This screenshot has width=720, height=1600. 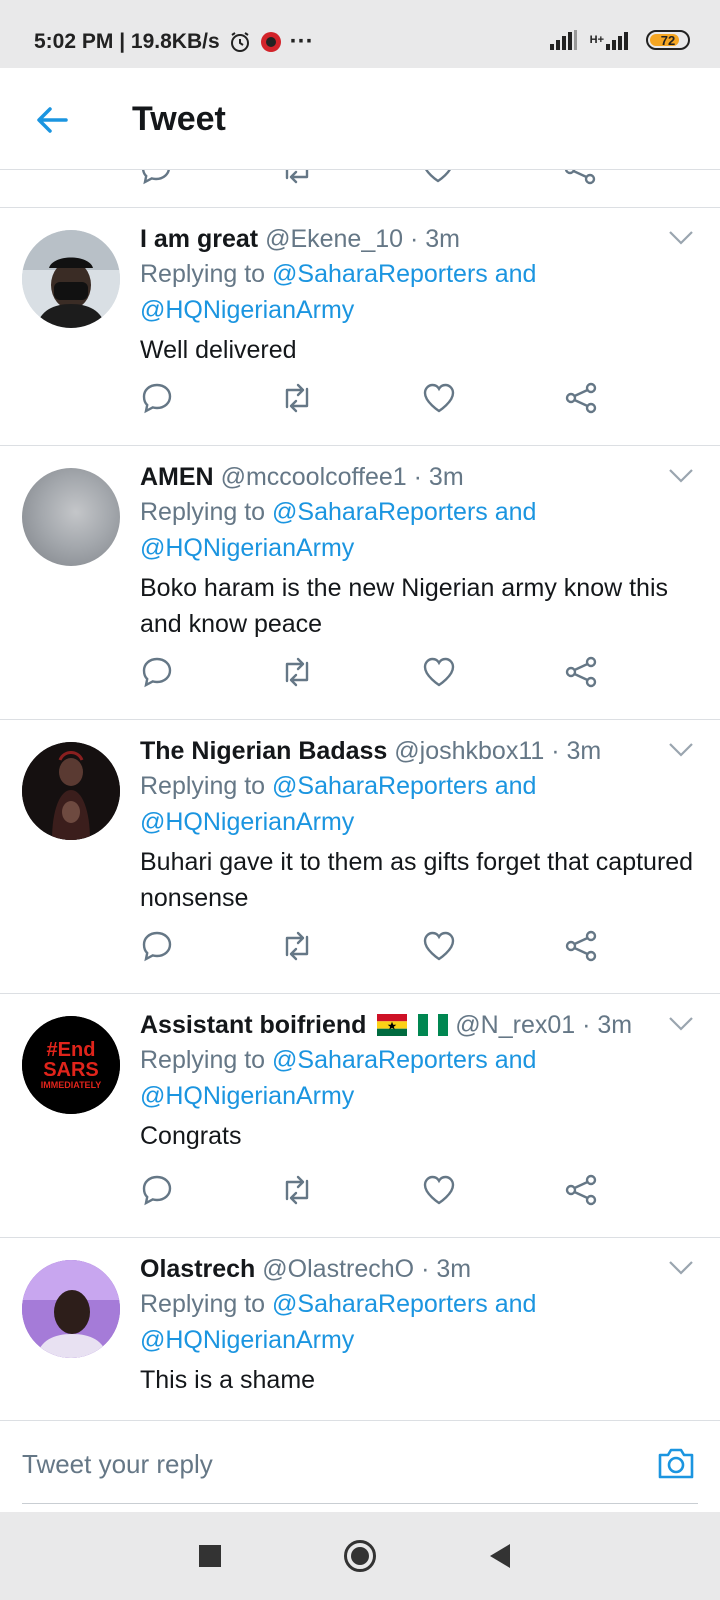 I want to click on tweet-author-handle: @Ekene_10, so click(x=334, y=239).